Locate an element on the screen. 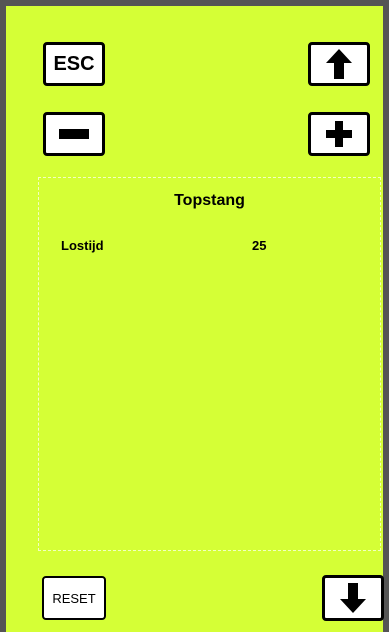  parameter-value: 25 is located at coordinates (259, 245).